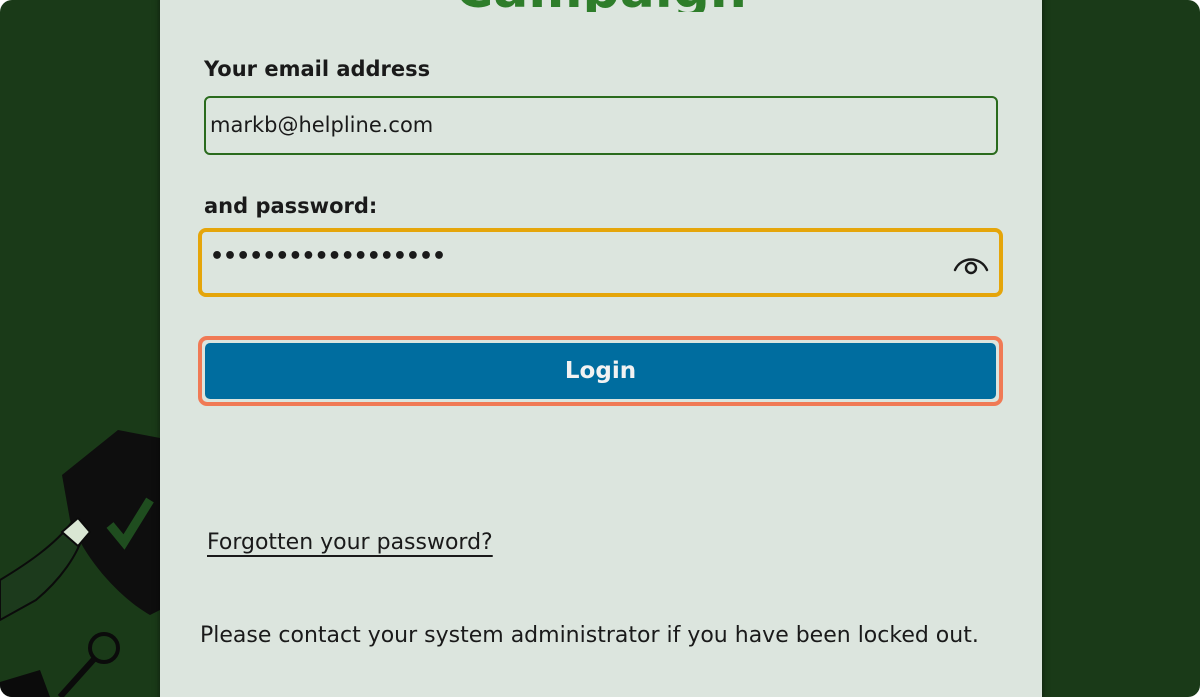  I want to click on heading-clip: Campaign, so click(601, 6).